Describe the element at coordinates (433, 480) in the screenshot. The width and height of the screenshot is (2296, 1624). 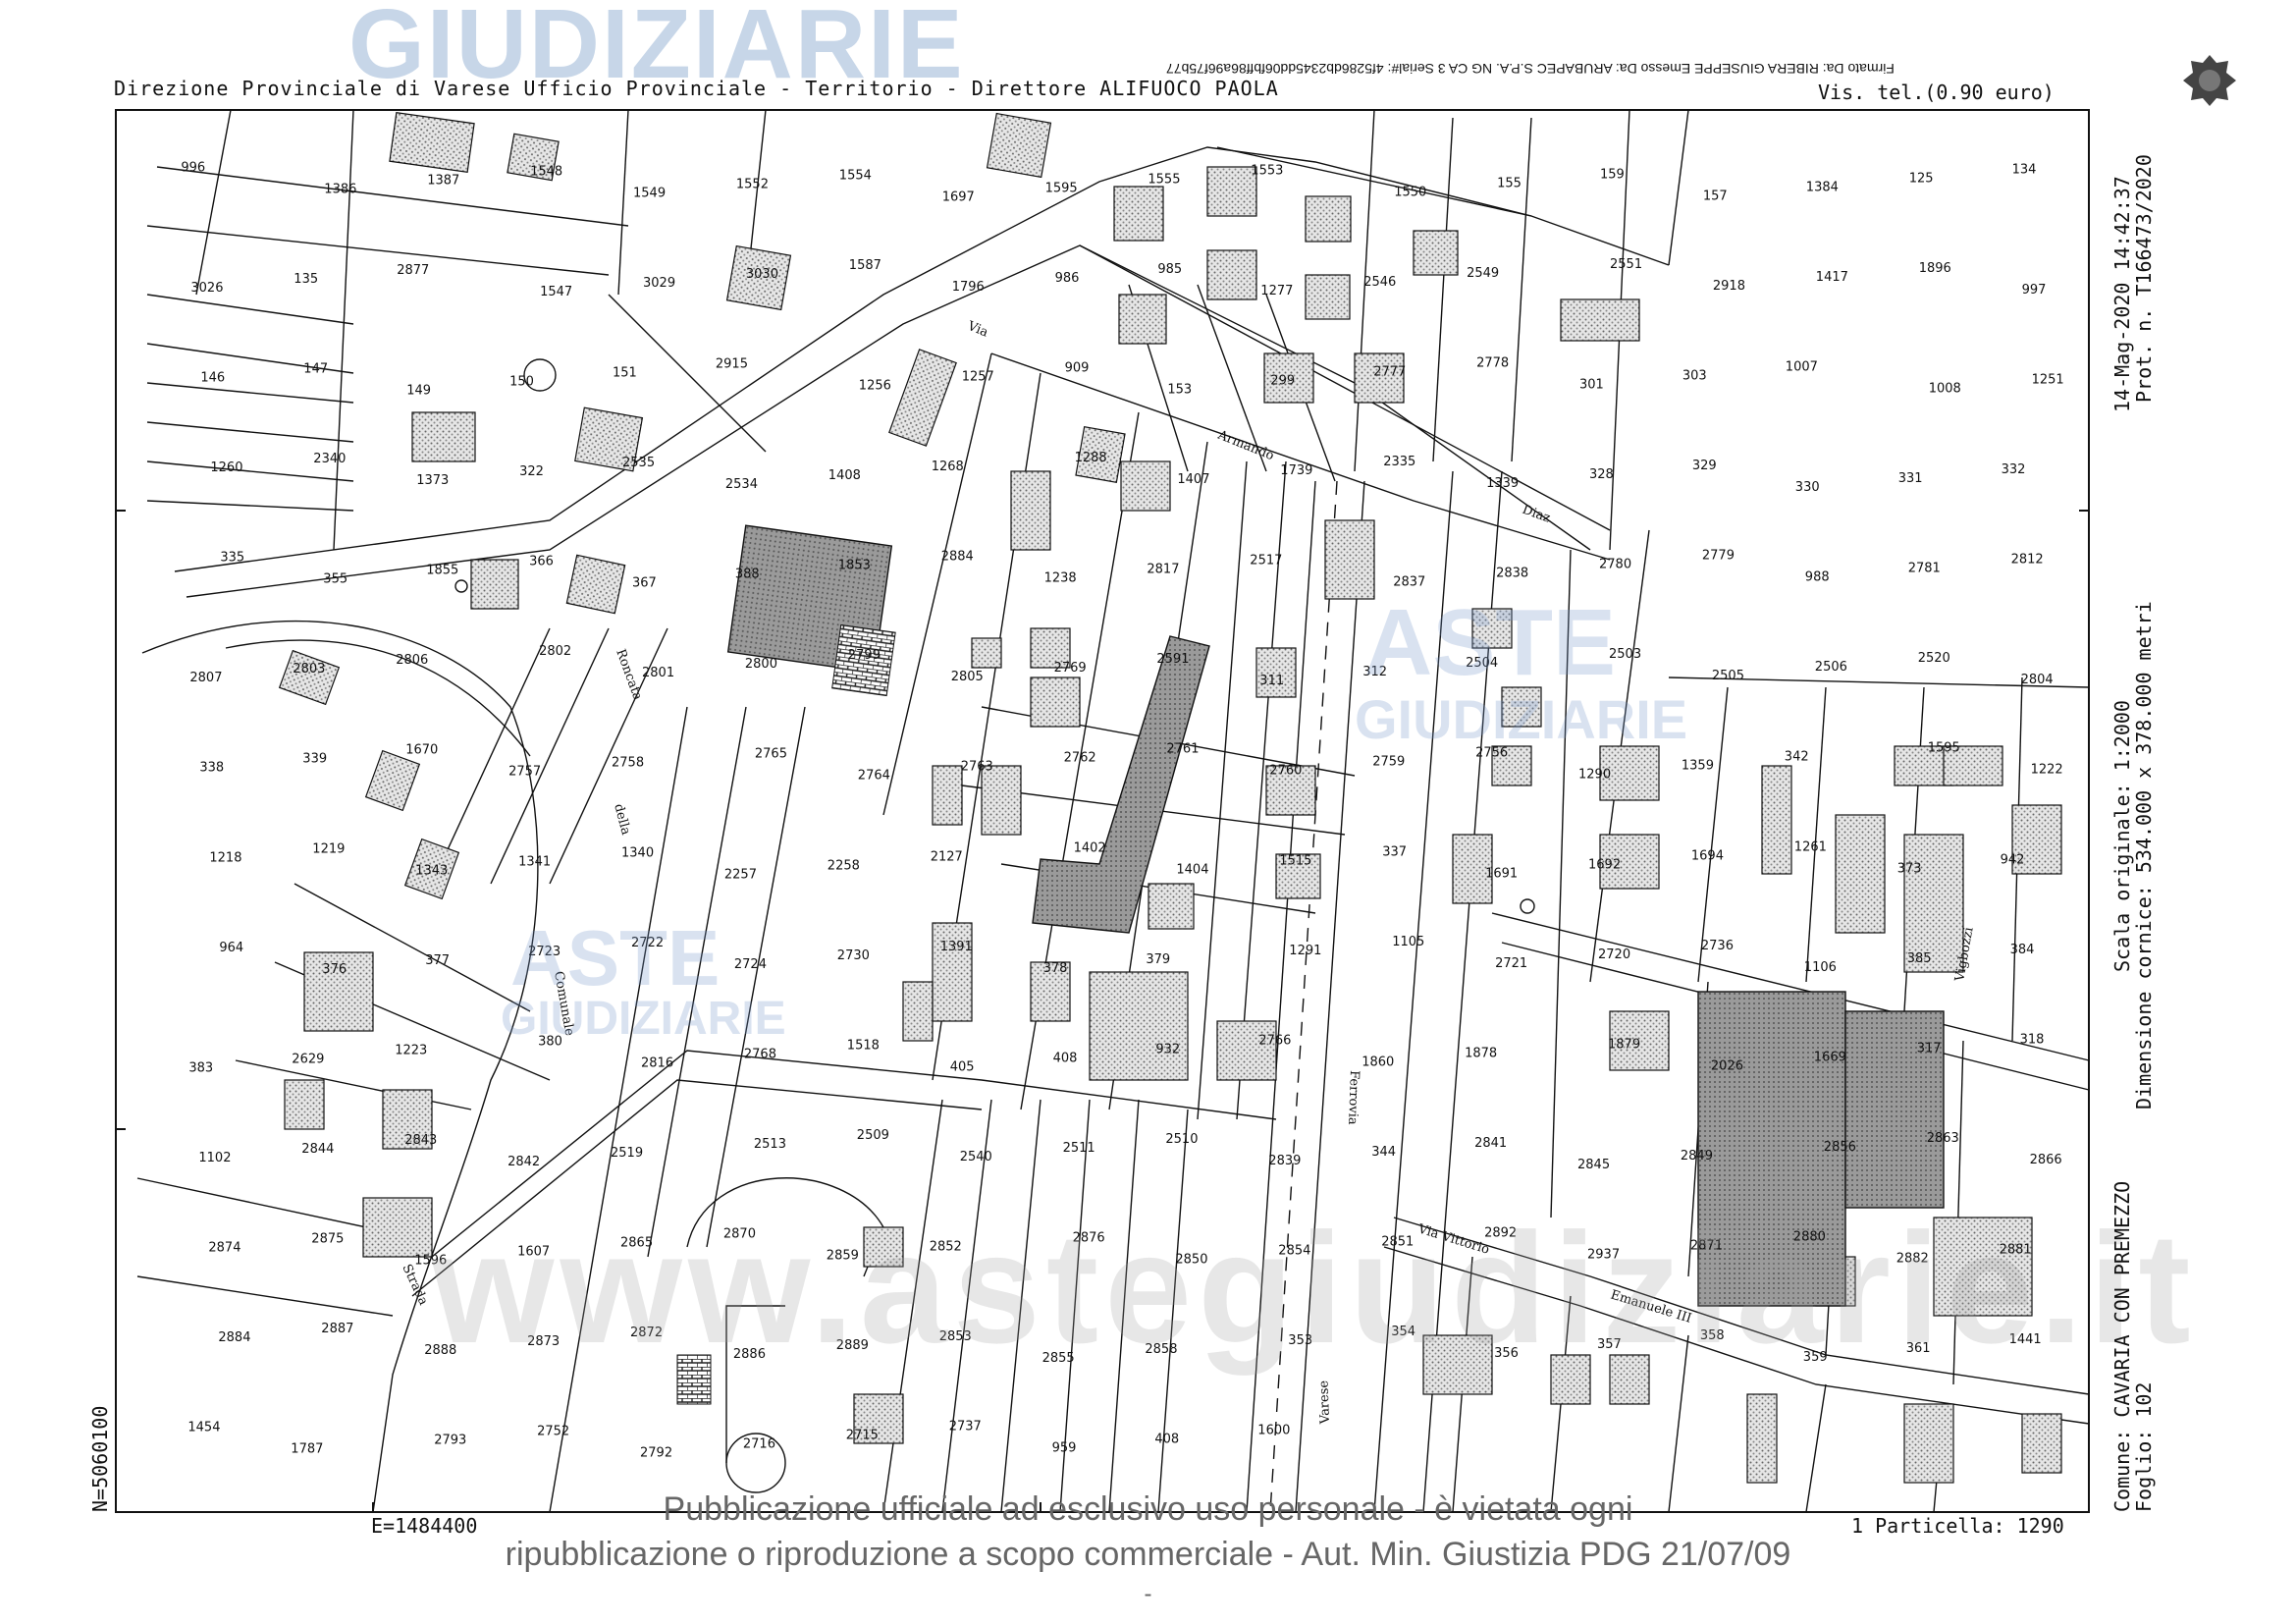
I see `parcel-number: 1373` at that location.